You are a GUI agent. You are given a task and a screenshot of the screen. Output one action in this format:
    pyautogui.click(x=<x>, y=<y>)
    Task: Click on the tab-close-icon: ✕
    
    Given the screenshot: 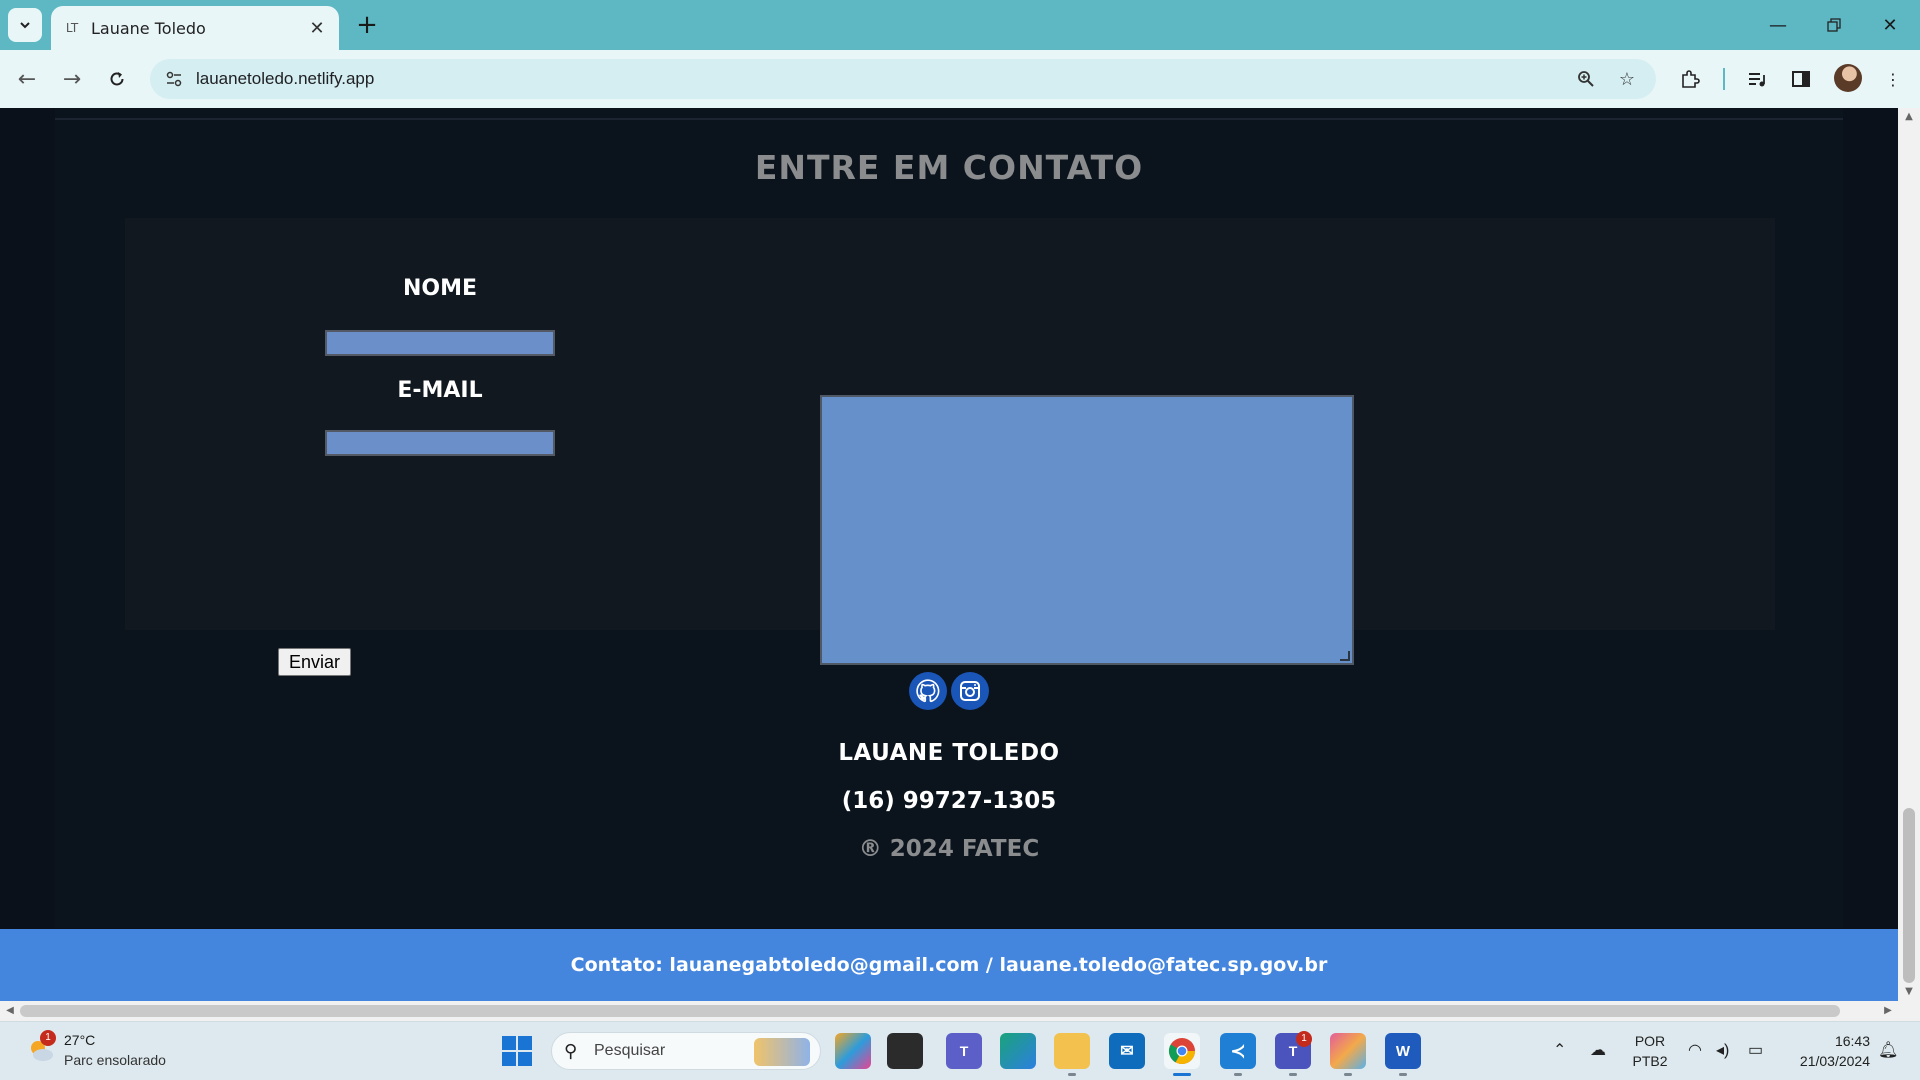 What is the action you would take?
    pyautogui.click(x=317, y=28)
    